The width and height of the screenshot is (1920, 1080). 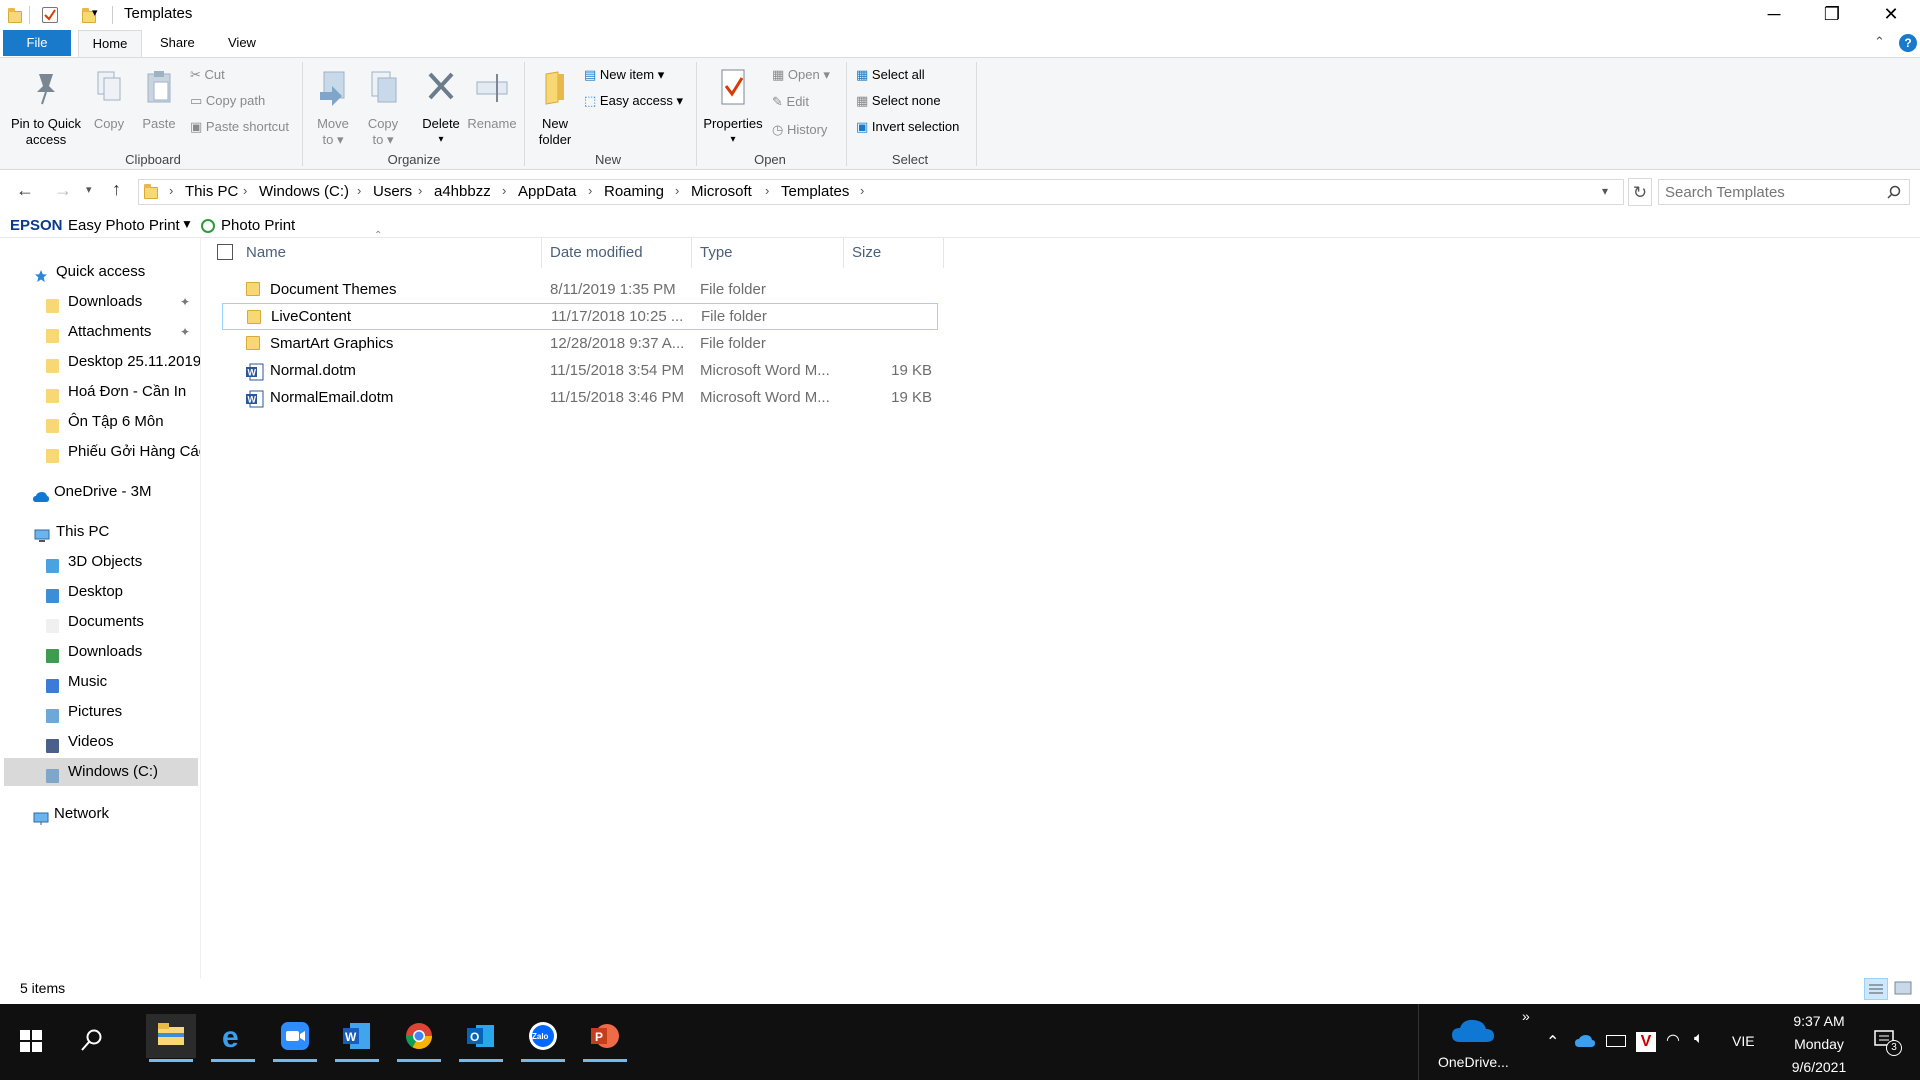 I want to click on nav-quick-item: Hoá Đơn - Cần In, so click(x=100, y=392).